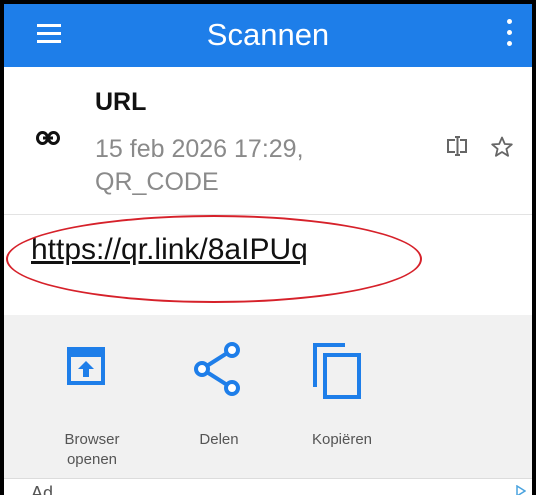 Image resolution: width=536 pixels, height=495 pixels. I want to click on open-browser-label-line1: Browser, so click(92, 439).